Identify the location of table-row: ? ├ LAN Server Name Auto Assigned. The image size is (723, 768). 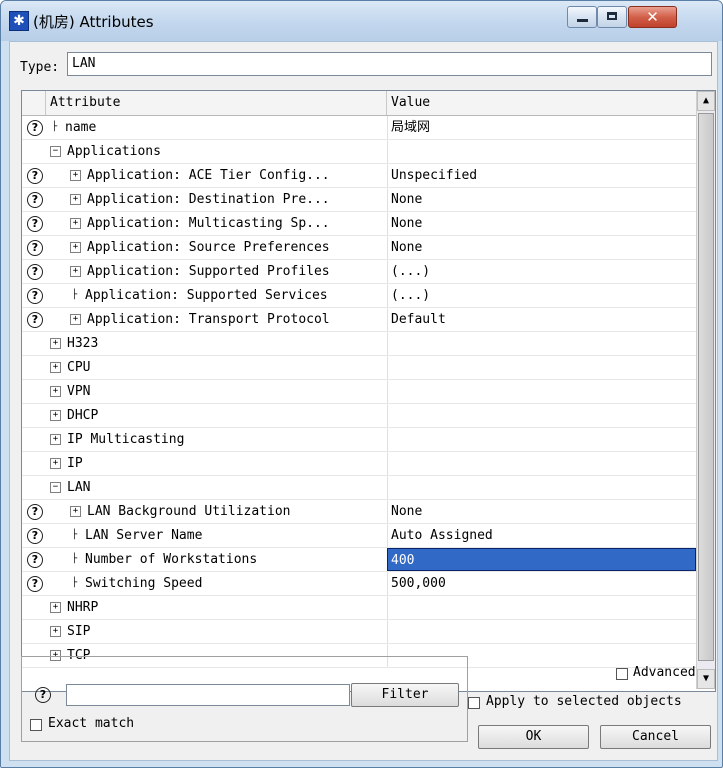
(359, 536).